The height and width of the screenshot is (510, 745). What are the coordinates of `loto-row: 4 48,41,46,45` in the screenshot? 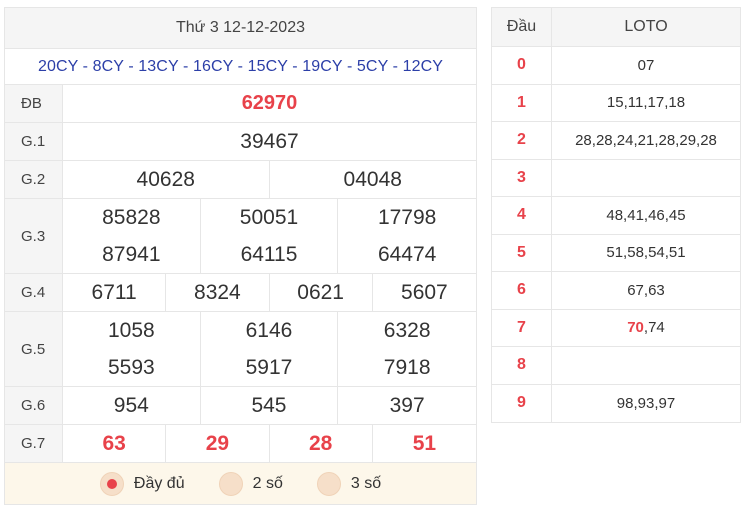 It's located at (616, 216).